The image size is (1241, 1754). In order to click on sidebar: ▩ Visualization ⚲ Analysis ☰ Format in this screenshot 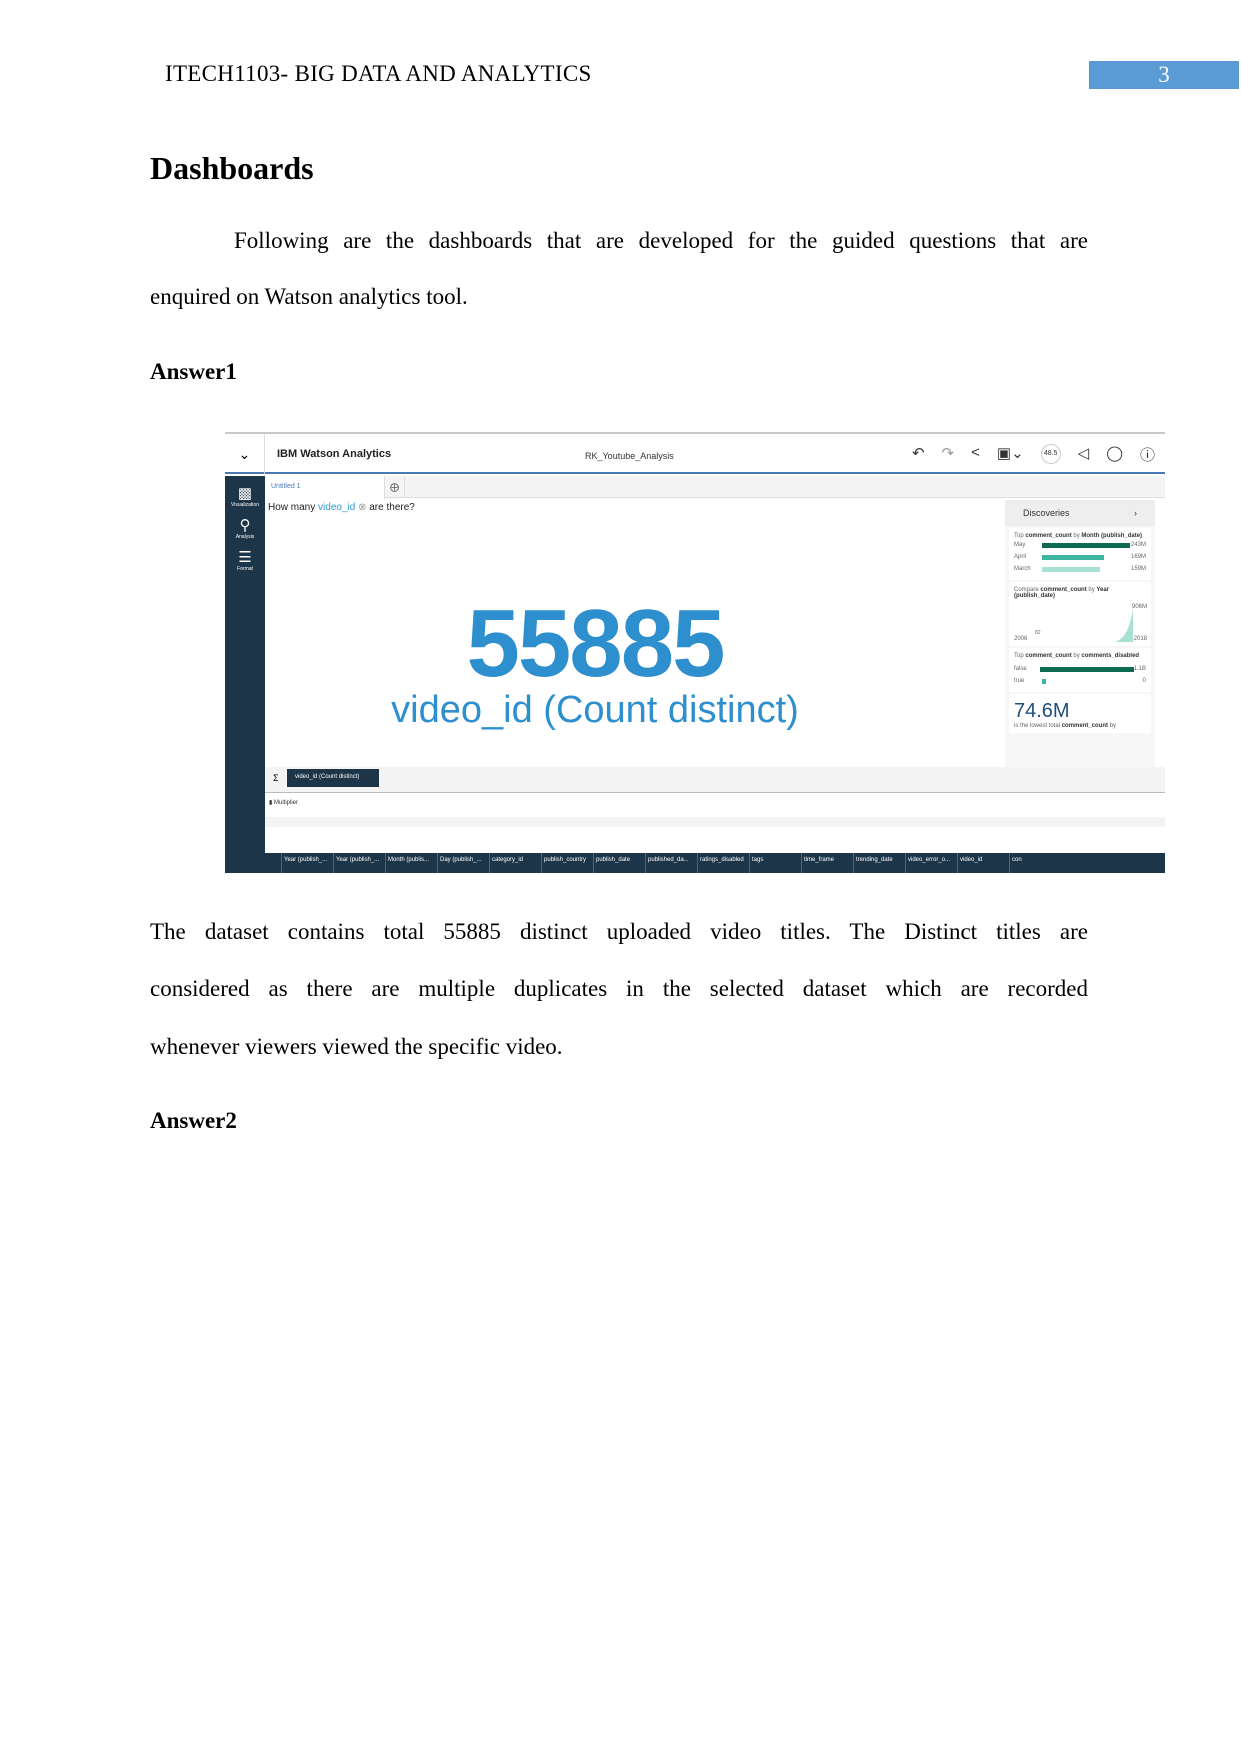, I will do `click(245, 674)`.